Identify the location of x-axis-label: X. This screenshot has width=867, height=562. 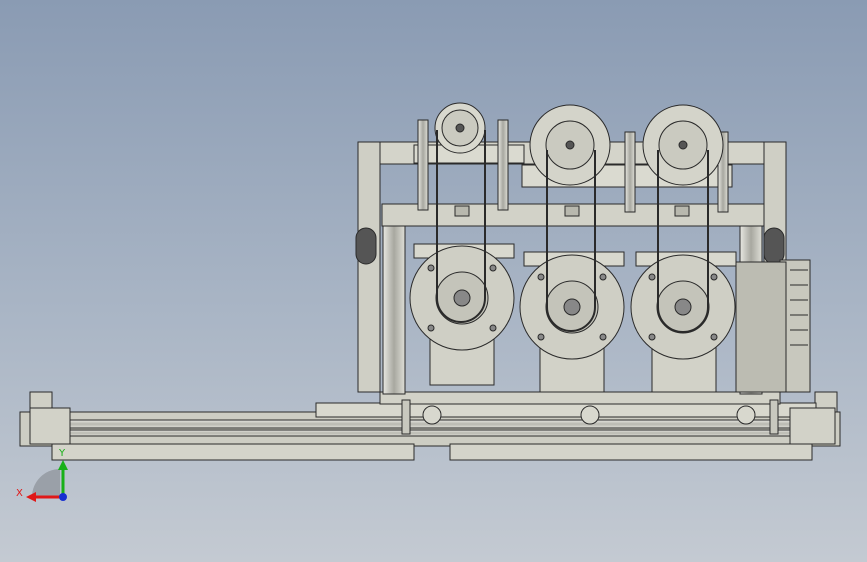
(19, 493).